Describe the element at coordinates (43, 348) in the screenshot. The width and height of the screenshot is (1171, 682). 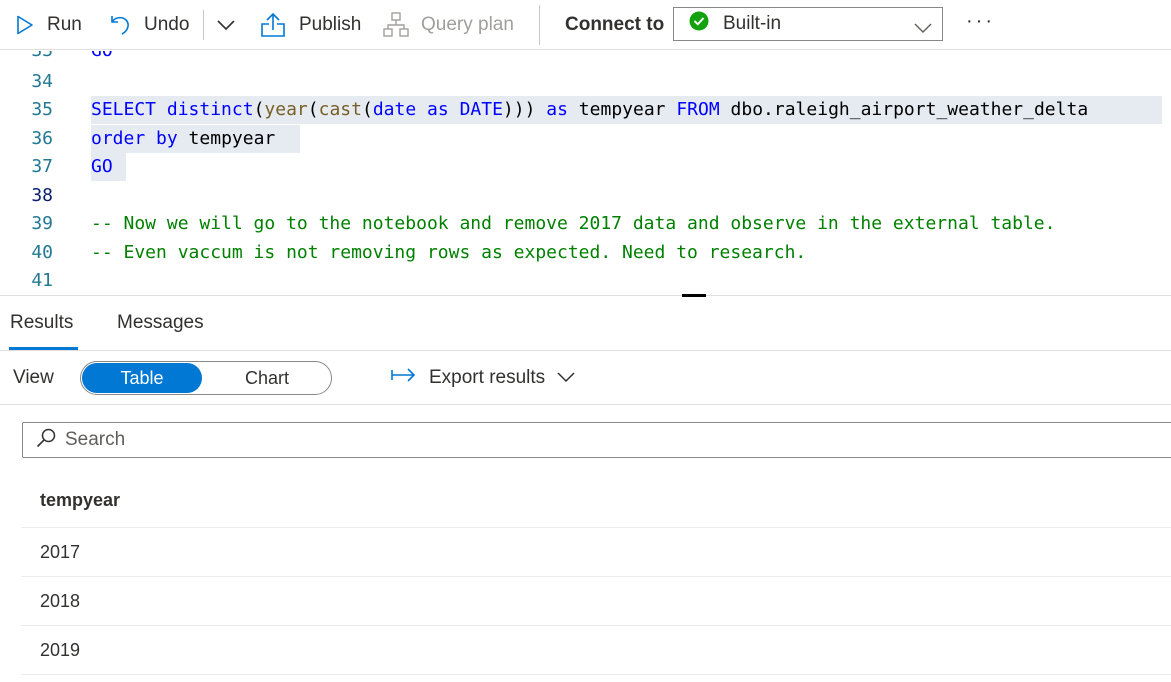
I see `active-tab-indicator` at that location.